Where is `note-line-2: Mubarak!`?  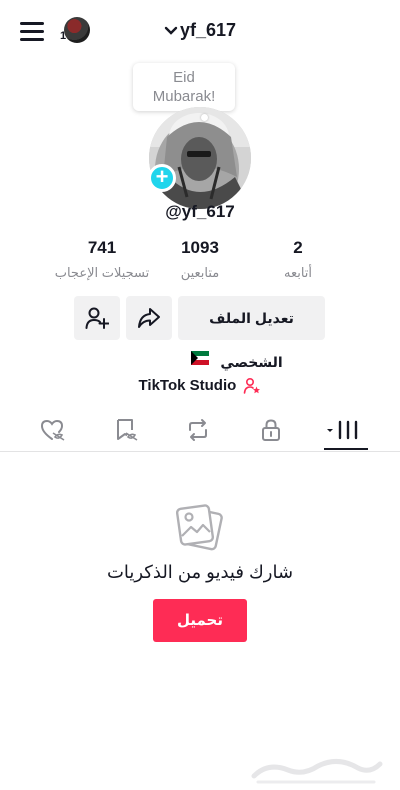 note-line-2: Mubarak! is located at coordinates (184, 96).